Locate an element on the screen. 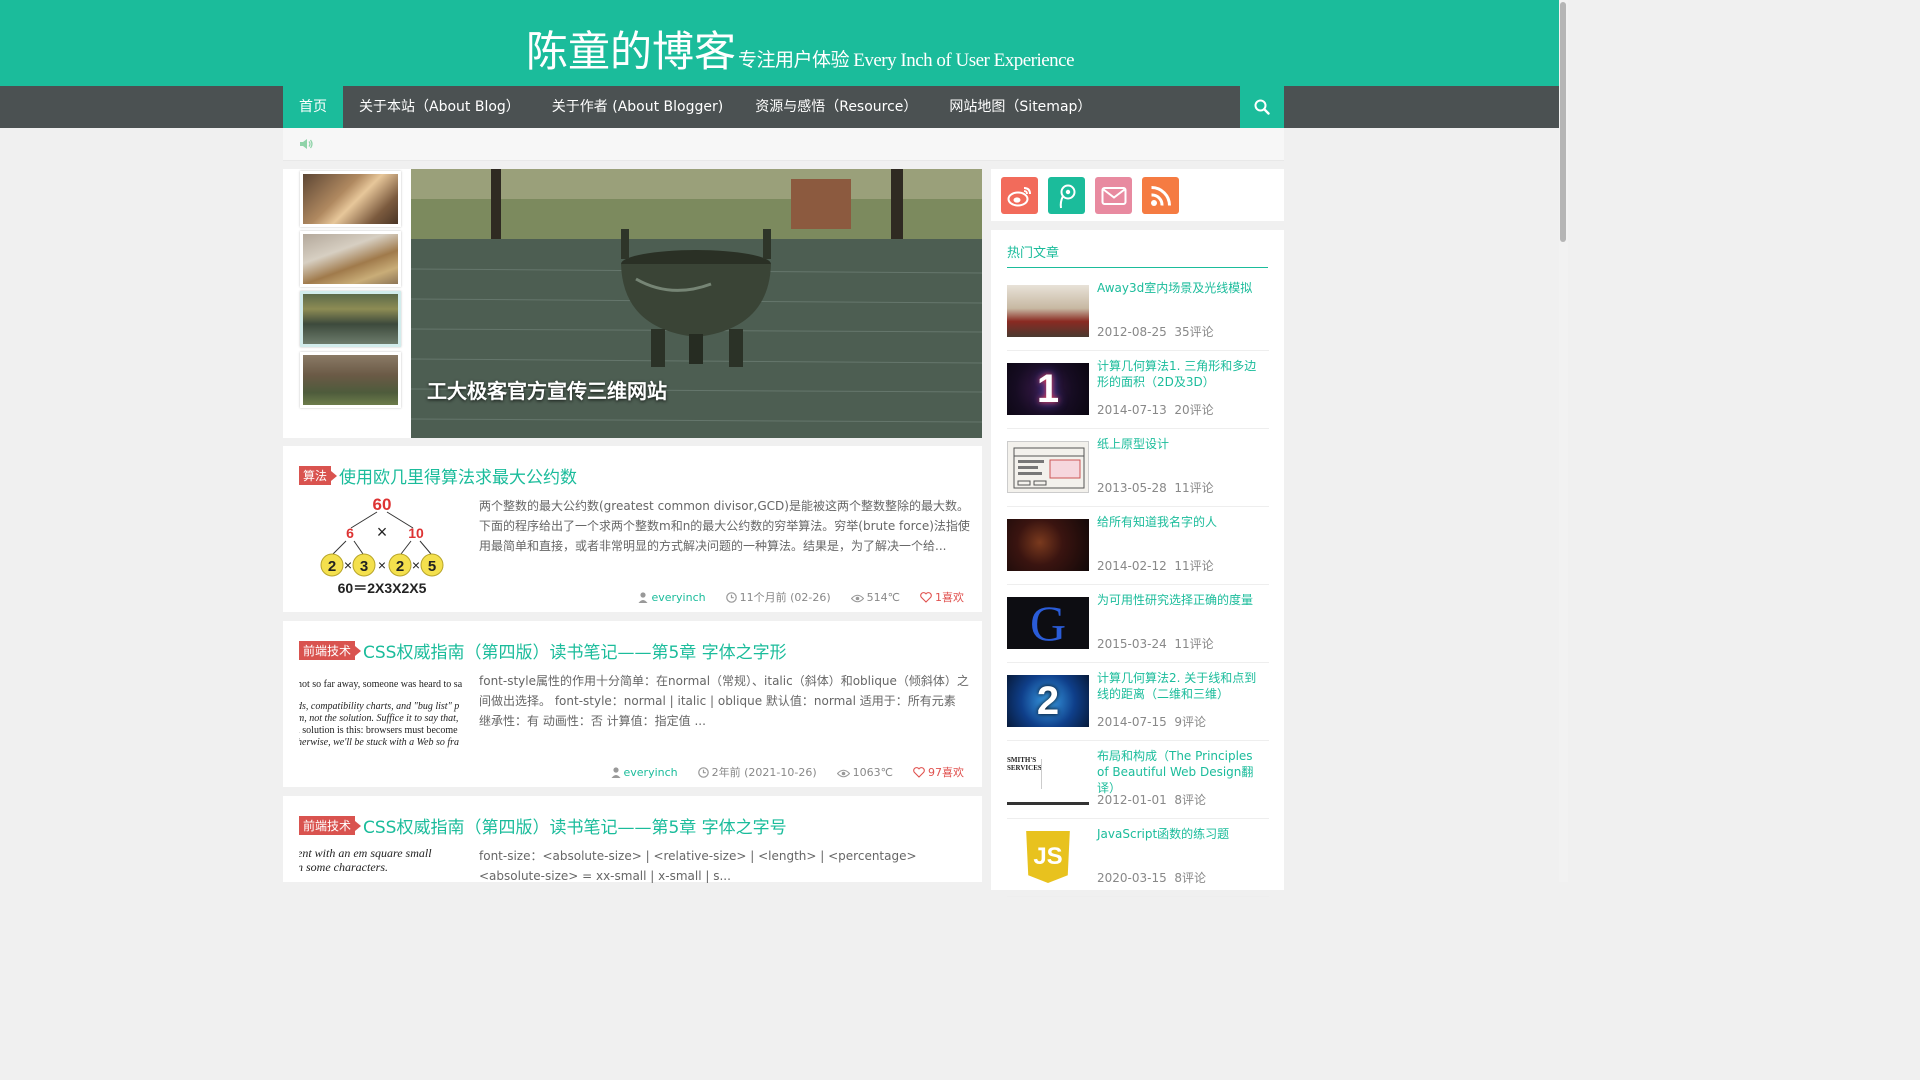  tree-mid-op: × is located at coordinates (382, 532).